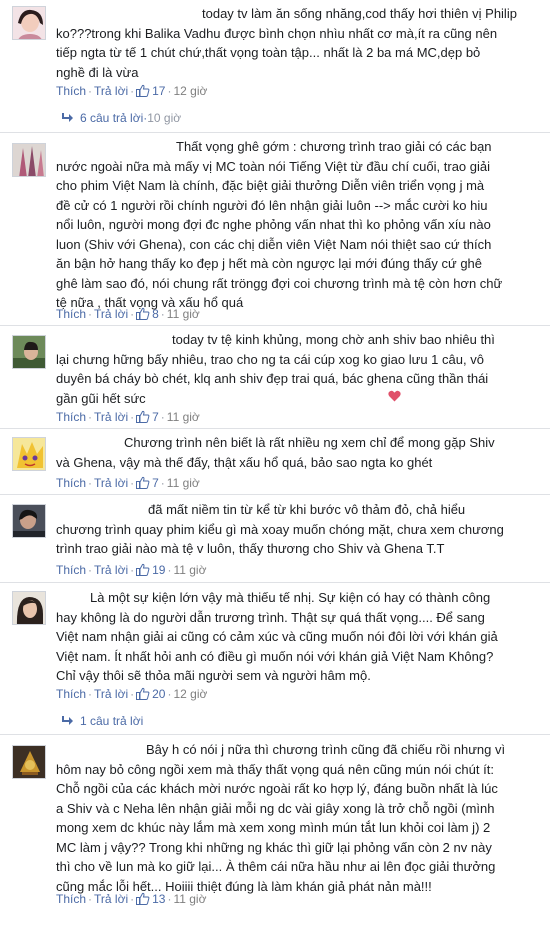 The image size is (550, 925). I want to click on like-count: 20, so click(150, 694).